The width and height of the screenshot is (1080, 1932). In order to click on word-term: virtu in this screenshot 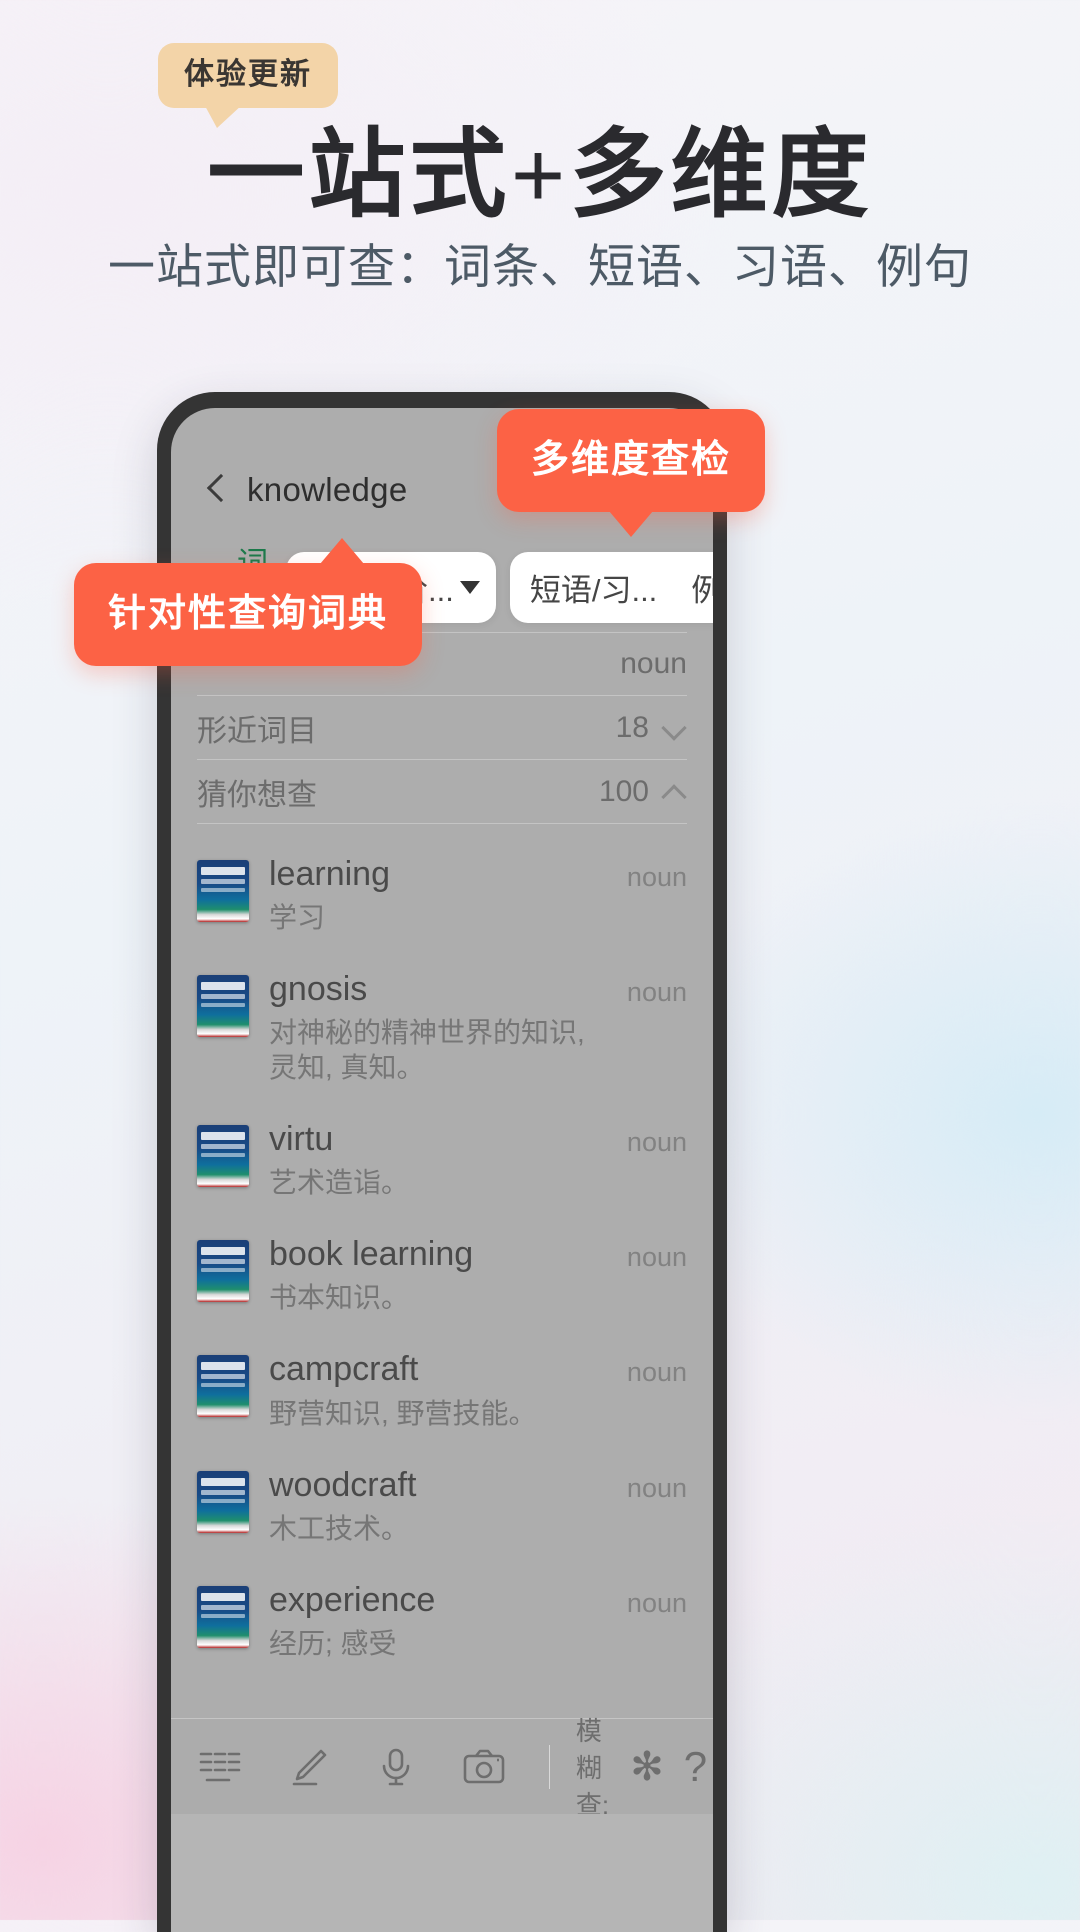, I will do `click(301, 1139)`.